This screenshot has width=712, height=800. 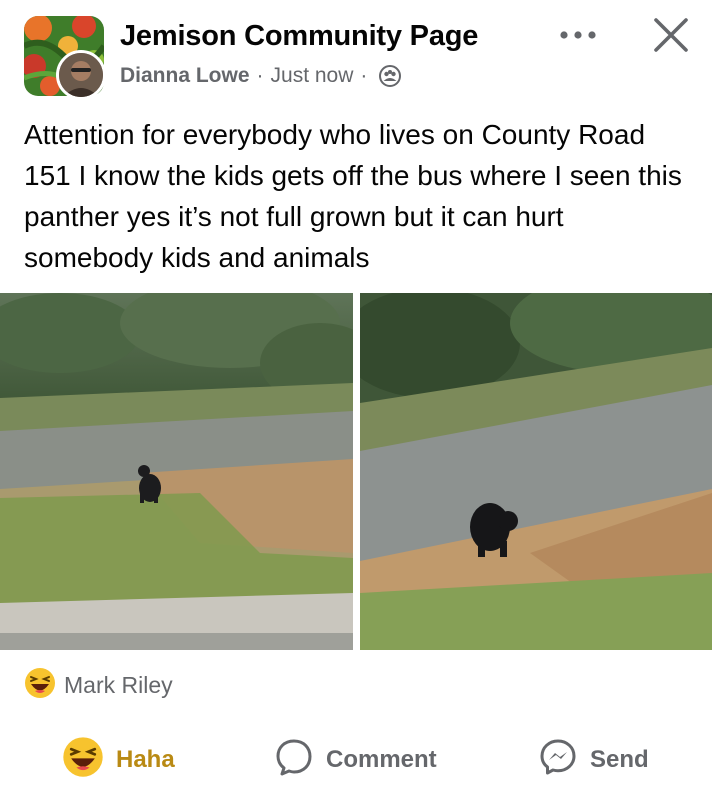 What do you see at coordinates (145, 759) in the screenshot?
I see `haha-label: Haha` at bounding box center [145, 759].